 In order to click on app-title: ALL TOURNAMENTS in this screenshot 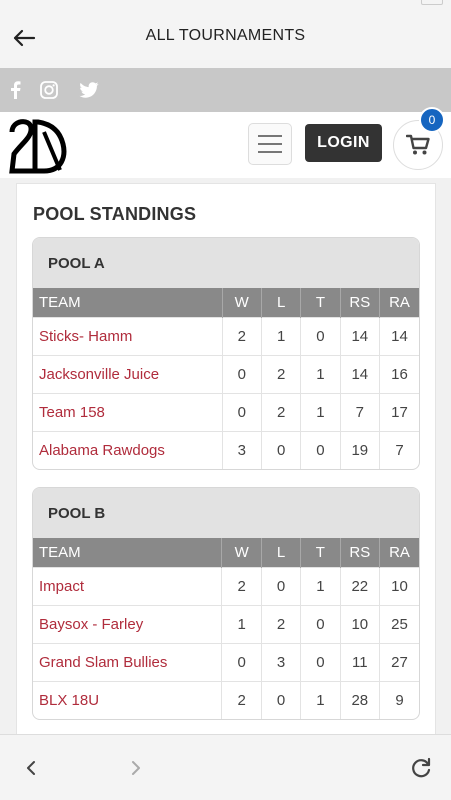, I will do `click(225, 35)`.